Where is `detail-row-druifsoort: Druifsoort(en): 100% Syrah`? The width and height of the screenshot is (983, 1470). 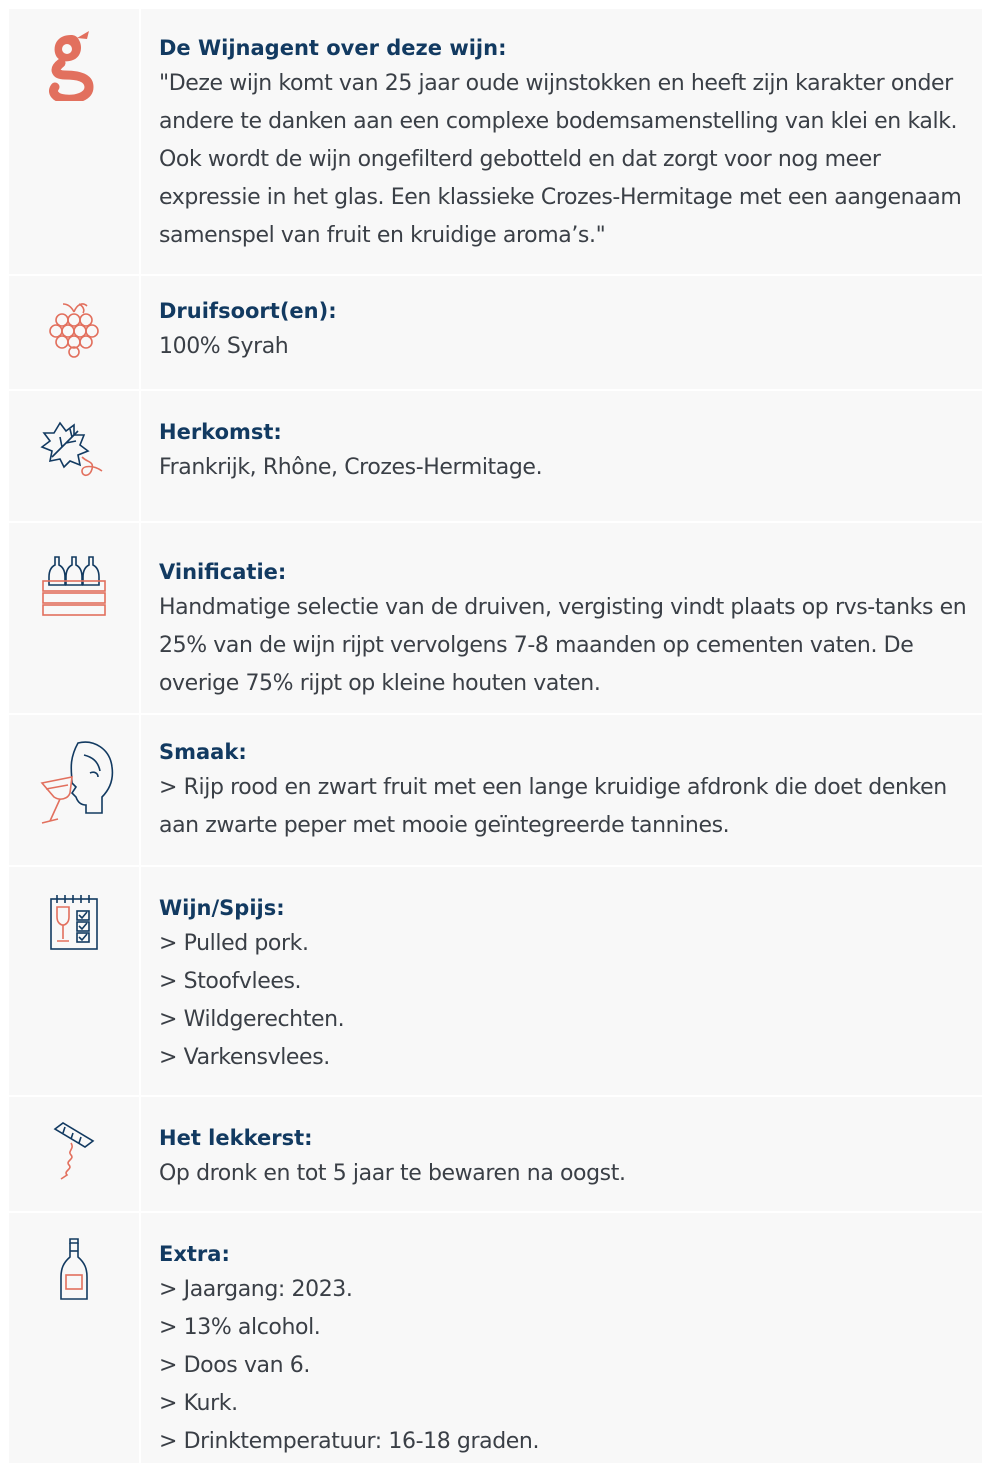
detail-row-druifsoort: Druifsoort(en): 100% Syrah is located at coordinates (495, 333).